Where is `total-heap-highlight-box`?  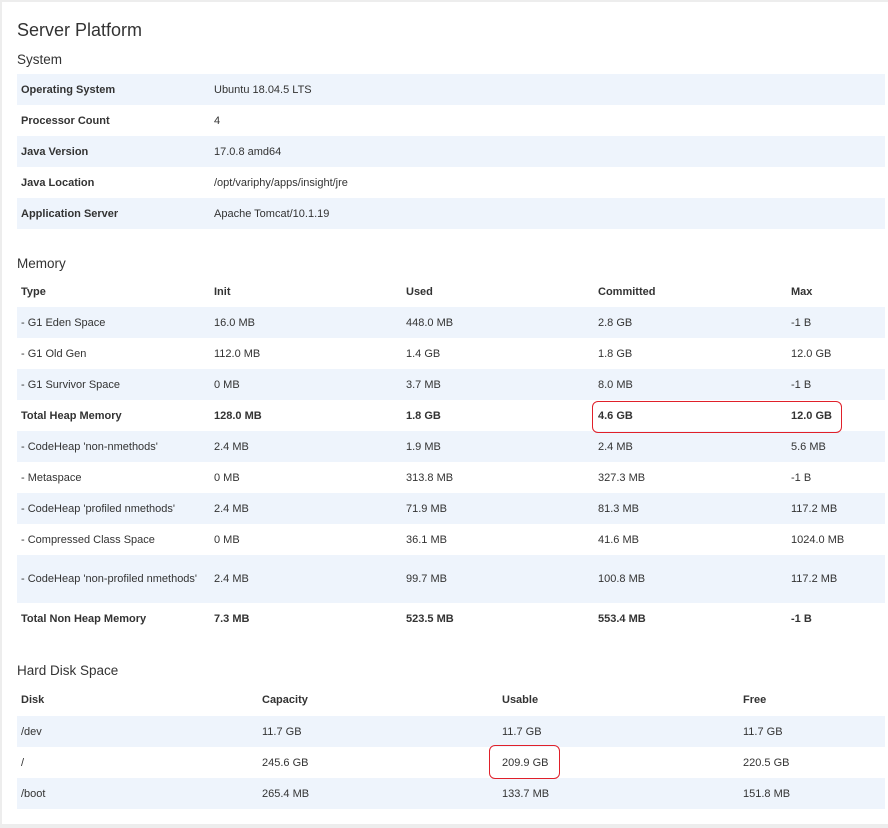 total-heap-highlight-box is located at coordinates (717, 417).